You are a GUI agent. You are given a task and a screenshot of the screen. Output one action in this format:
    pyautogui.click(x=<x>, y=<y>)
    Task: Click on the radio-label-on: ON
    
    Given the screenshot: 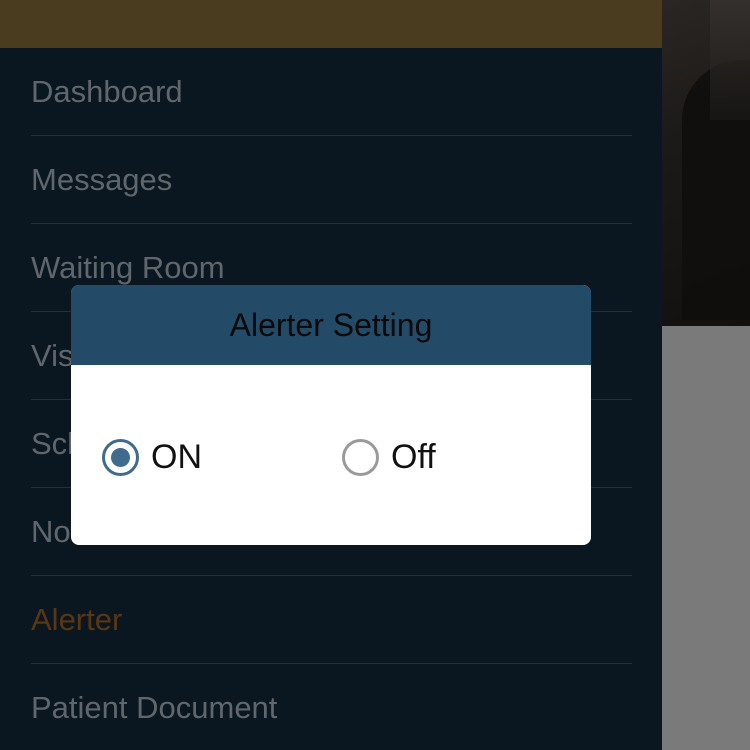 What is the action you would take?
    pyautogui.click(x=176, y=457)
    